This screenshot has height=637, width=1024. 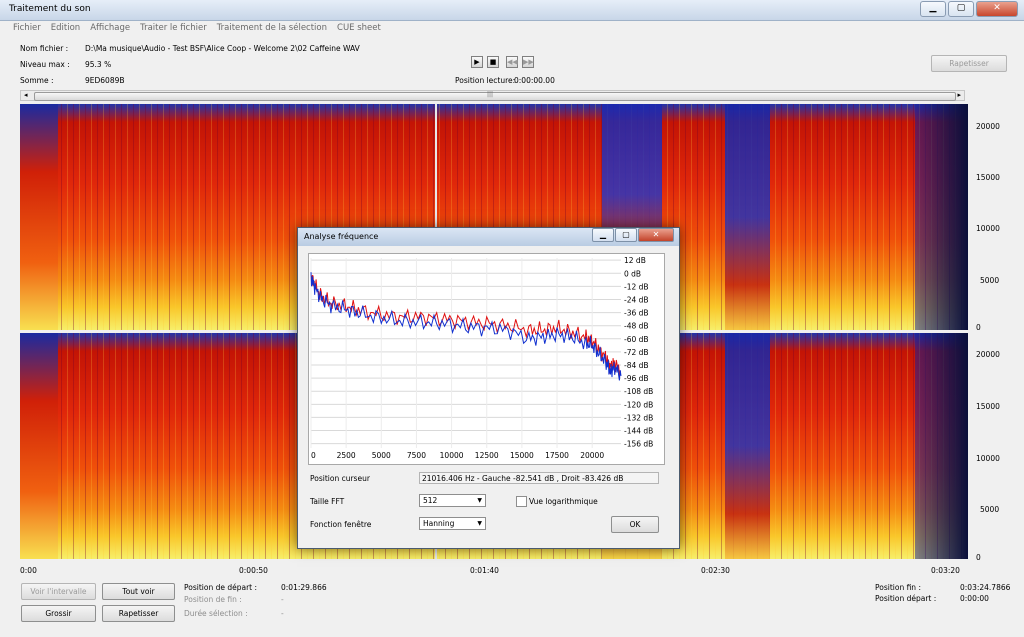 I want to click on menu-affichage: Affichage, so click(x=110, y=28).